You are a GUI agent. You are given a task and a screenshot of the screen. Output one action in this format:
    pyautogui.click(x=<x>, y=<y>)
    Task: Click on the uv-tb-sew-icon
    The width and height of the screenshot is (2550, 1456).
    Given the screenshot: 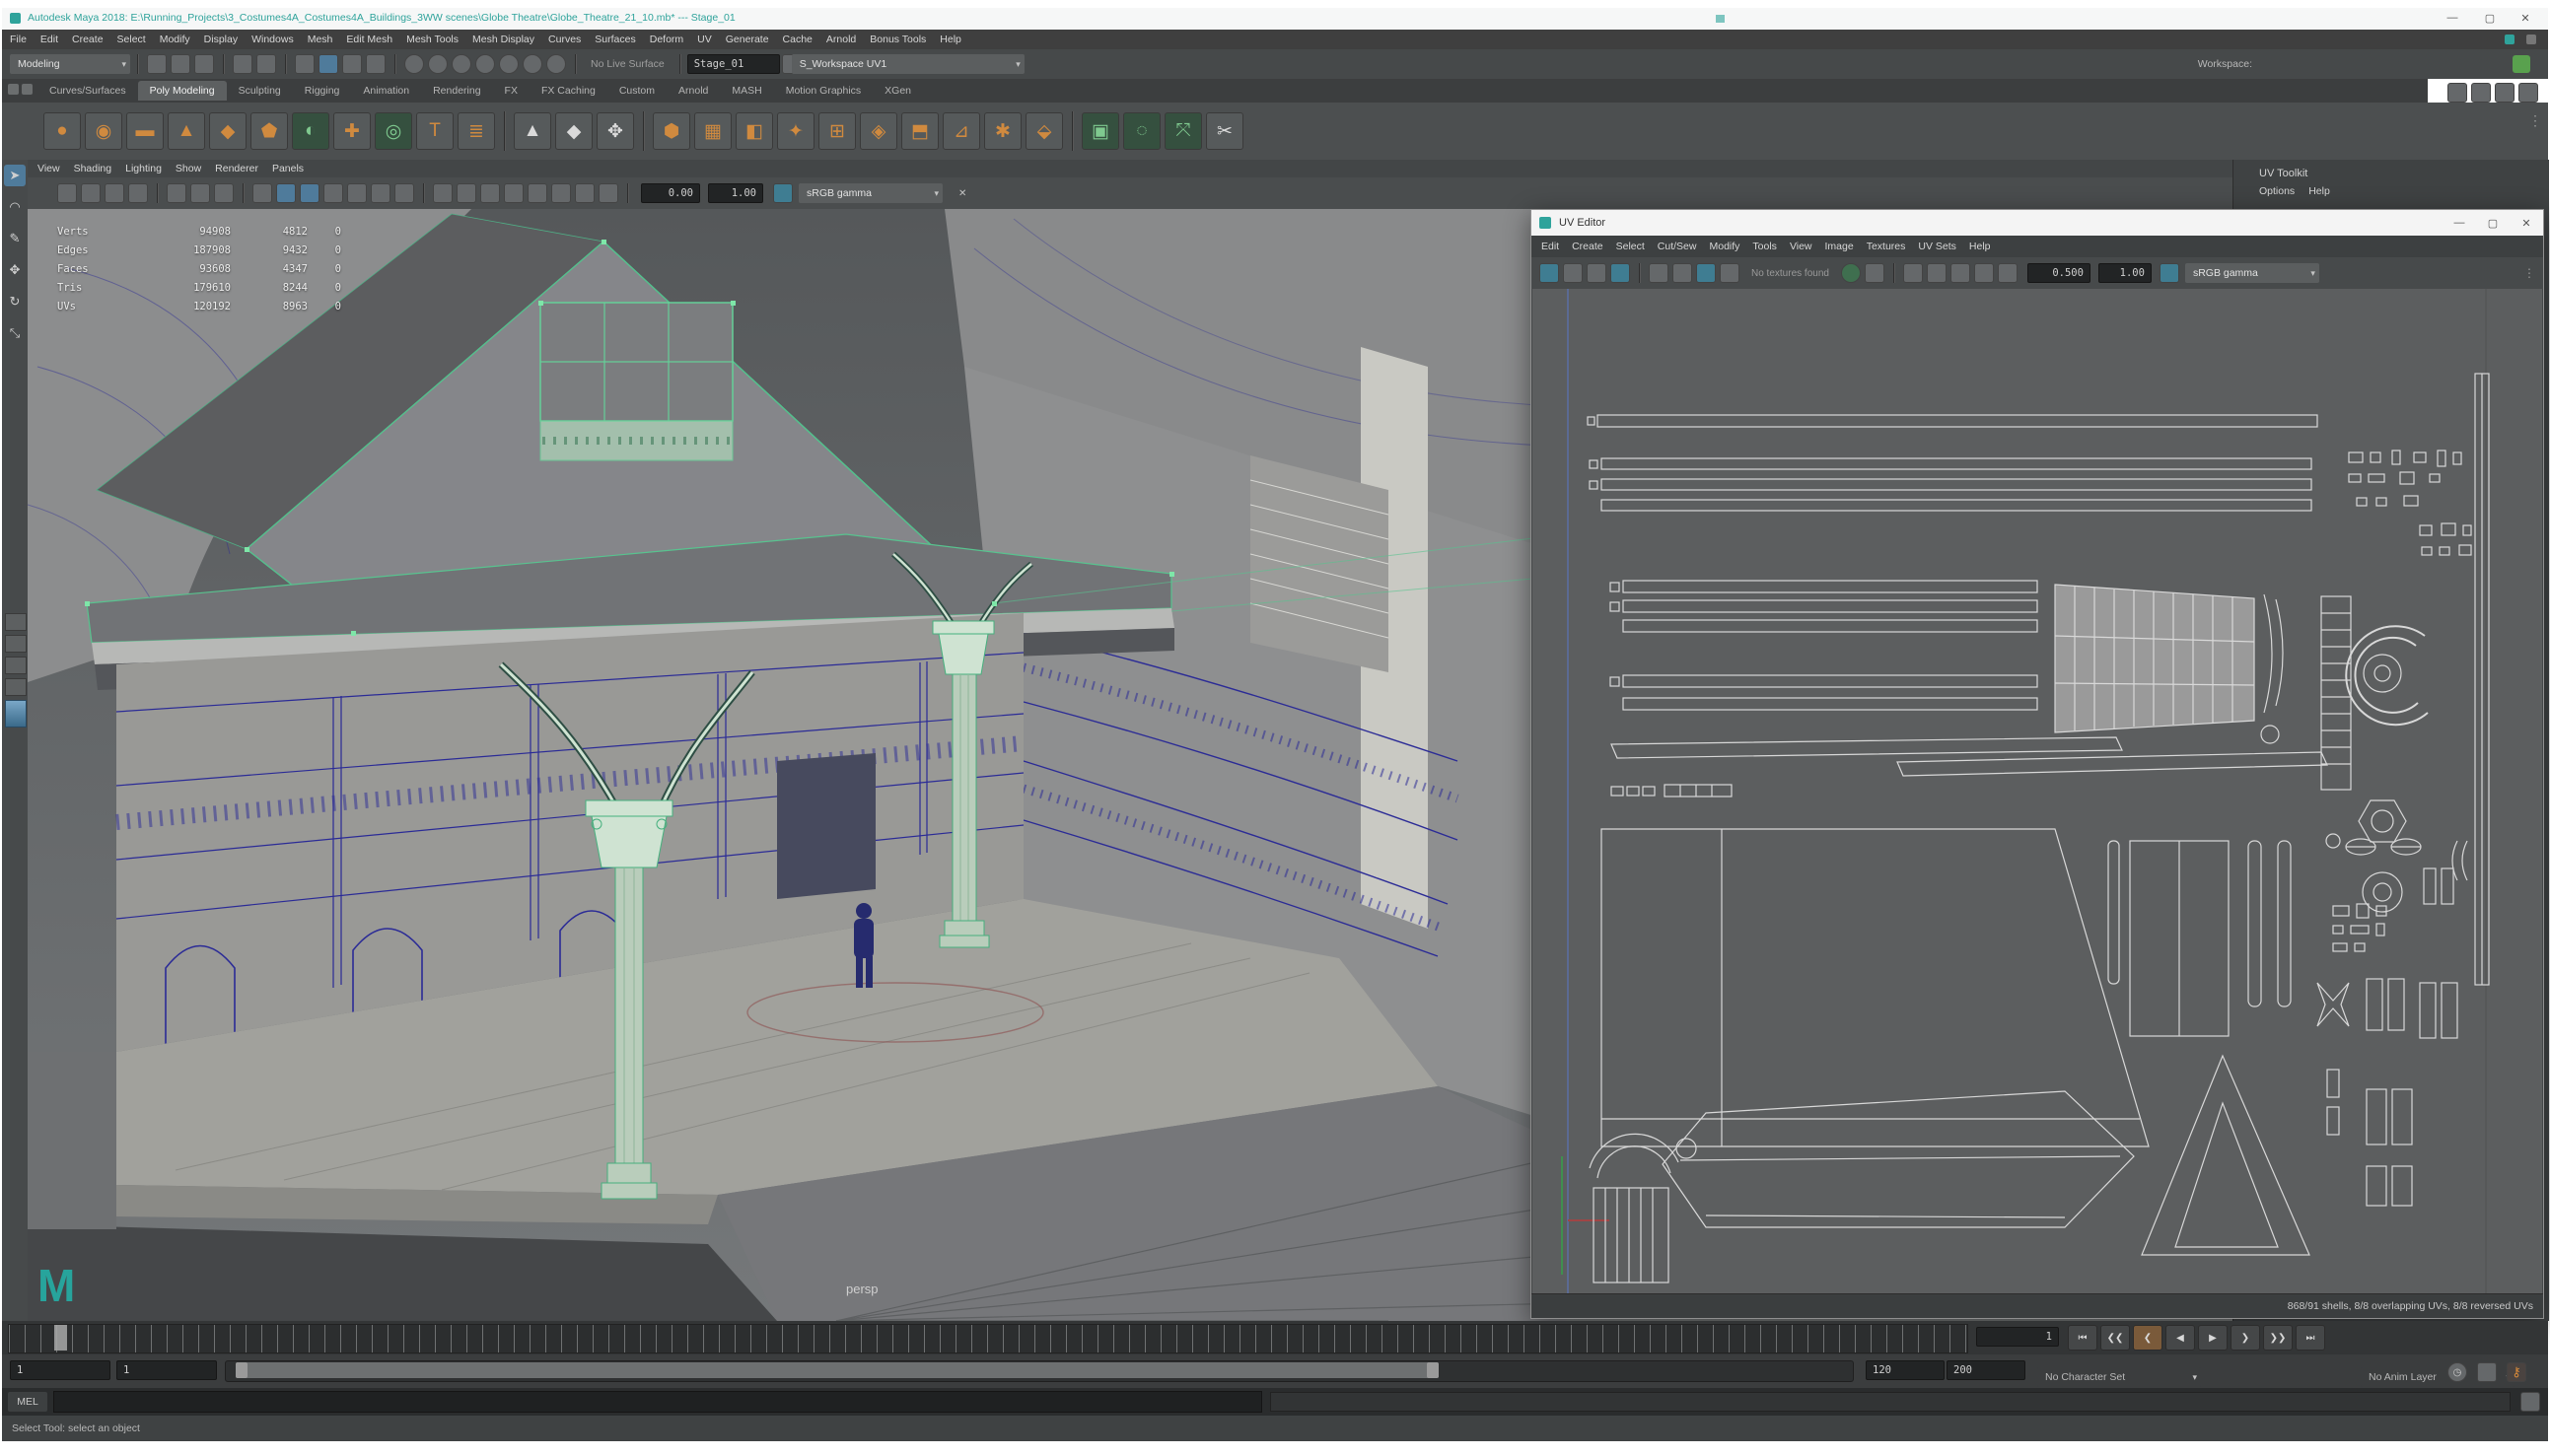 What is the action you would take?
    pyautogui.click(x=1937, y=273)
    